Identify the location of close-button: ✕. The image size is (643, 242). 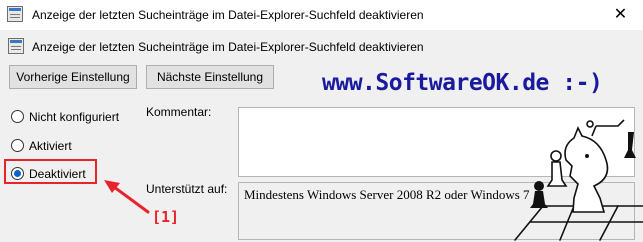
(620, 15).